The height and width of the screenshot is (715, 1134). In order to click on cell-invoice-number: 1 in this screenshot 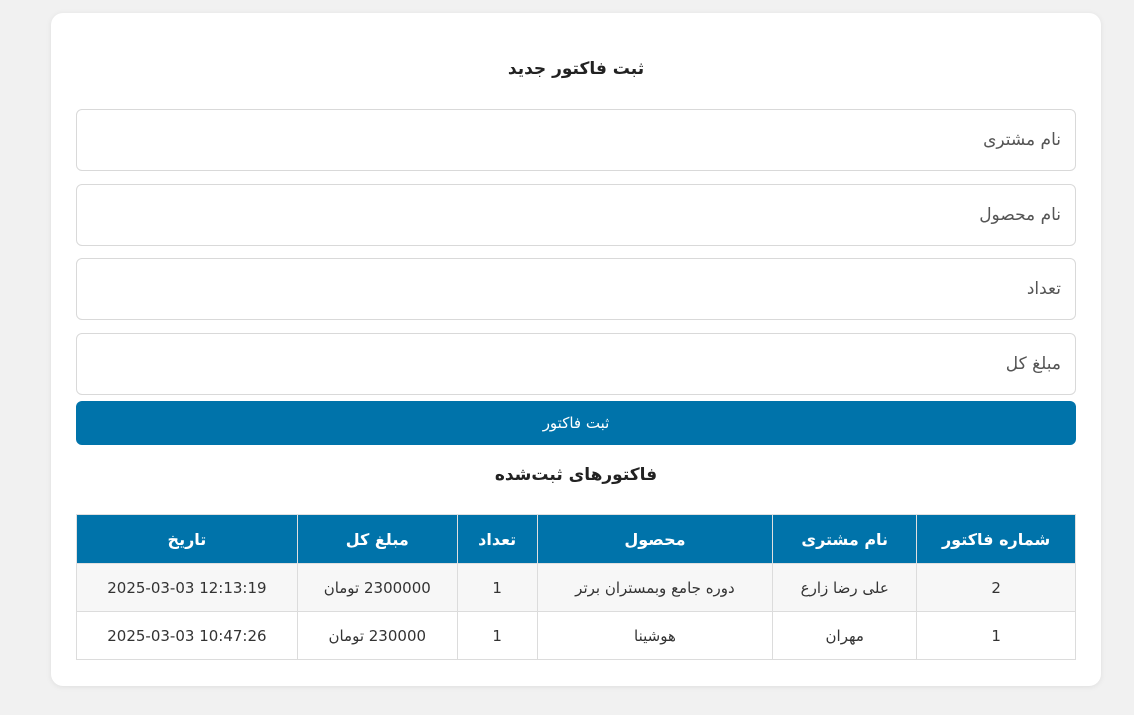, I will do `click(996, 635)`.